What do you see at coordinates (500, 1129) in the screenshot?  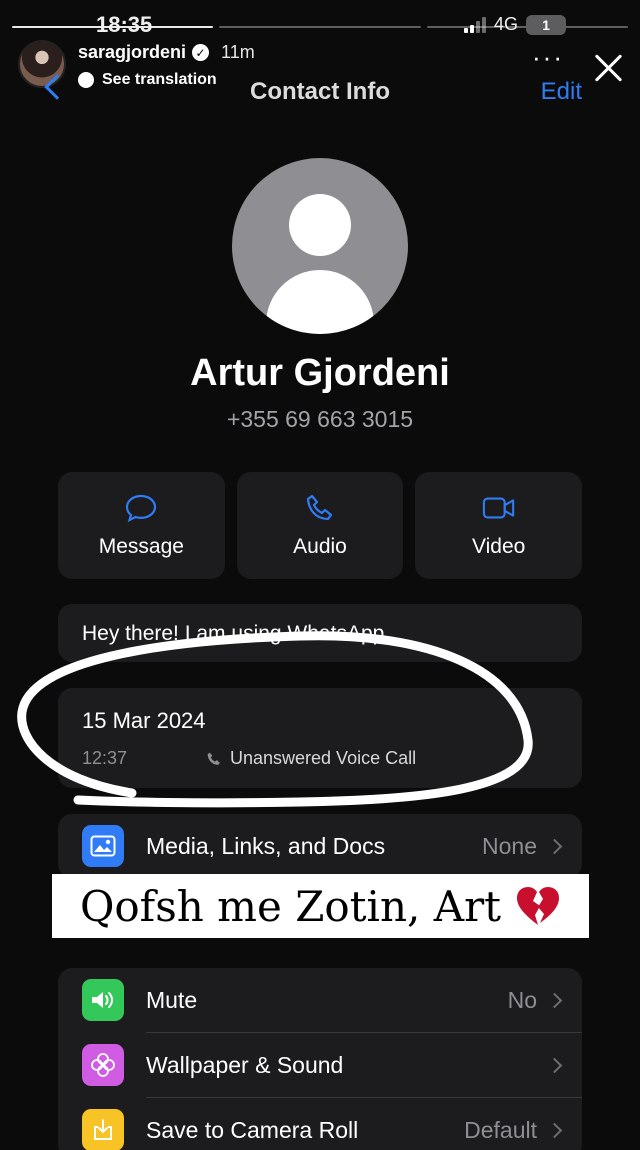 I see `save-camera-roll-value: Default` at bounding box center [500, 1129].